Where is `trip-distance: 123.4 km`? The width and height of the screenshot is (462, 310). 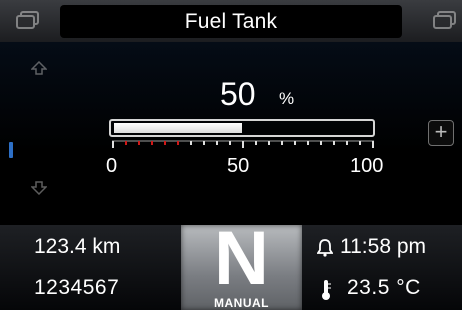 trip-distance: 123.4 km is located at coordinates (77, 246).